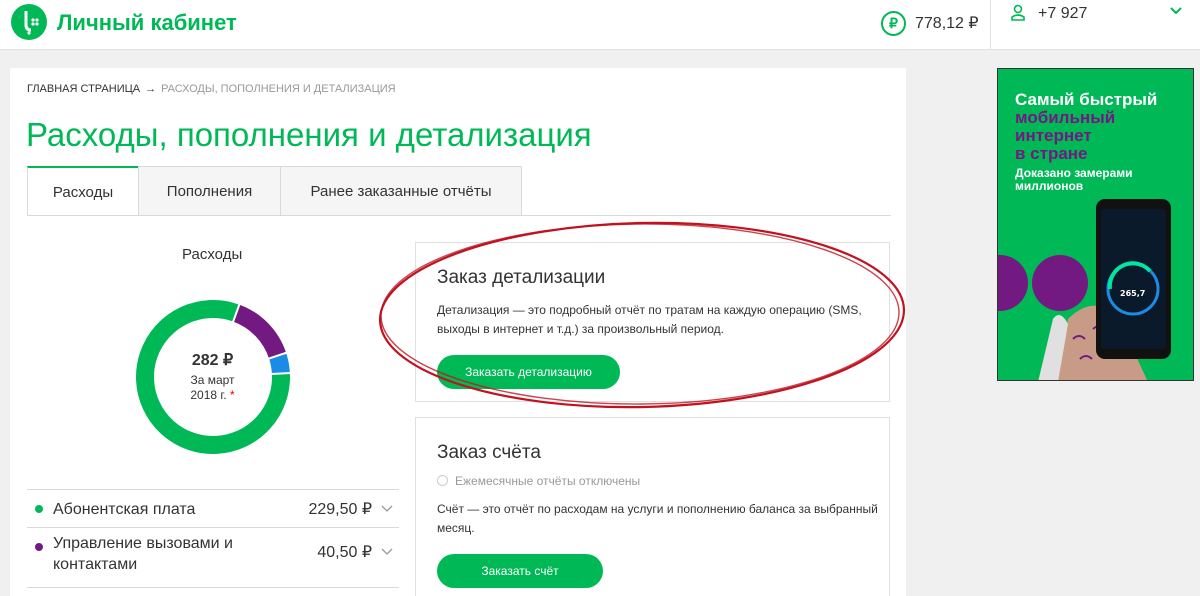 The image size is (1200, 596). I want to click on tab-previous-reports: Ранее заказанные отчёты, so click(401, 191).